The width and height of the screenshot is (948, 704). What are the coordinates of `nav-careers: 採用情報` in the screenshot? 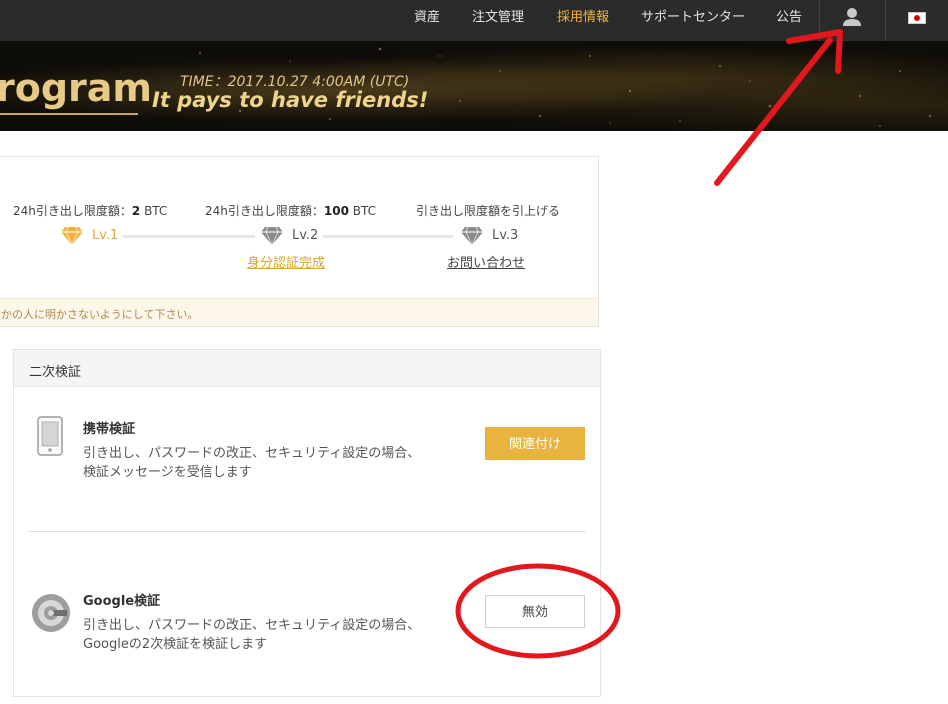 It's located at (583, 20).